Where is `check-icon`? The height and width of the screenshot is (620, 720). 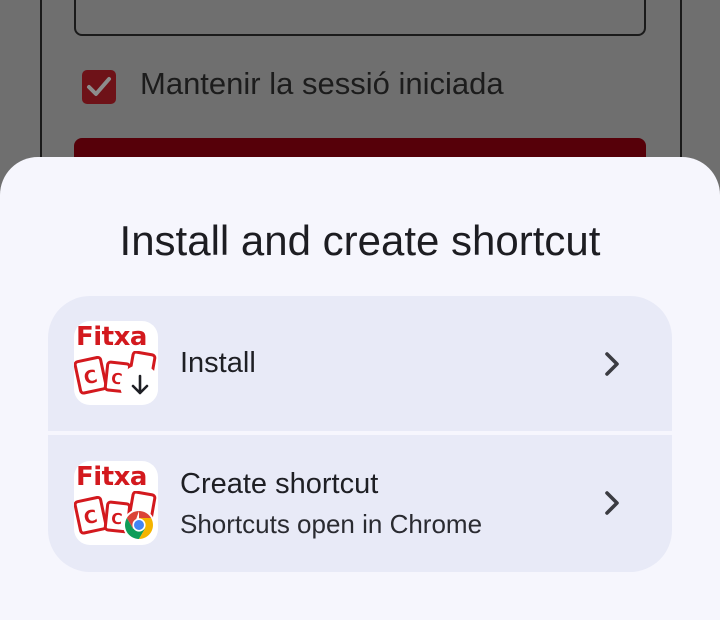 check-icon is located at coordinates (99, 86).